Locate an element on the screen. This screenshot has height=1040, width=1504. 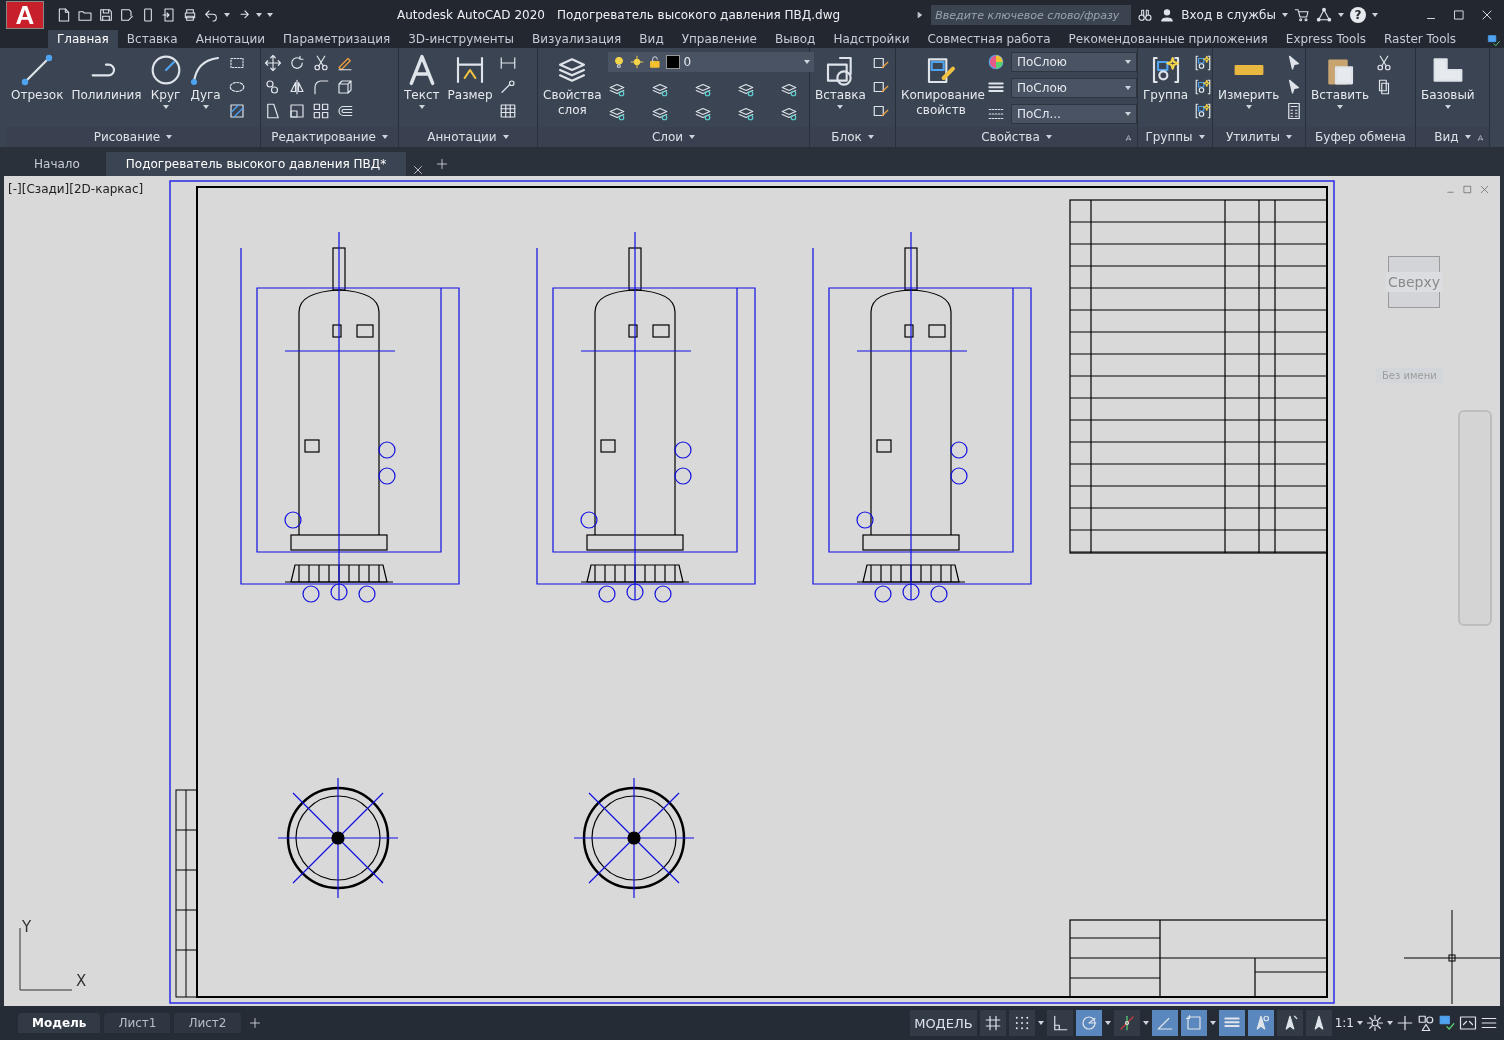
panel-title: Буфер обмена is located at coordinates (1360, 137).